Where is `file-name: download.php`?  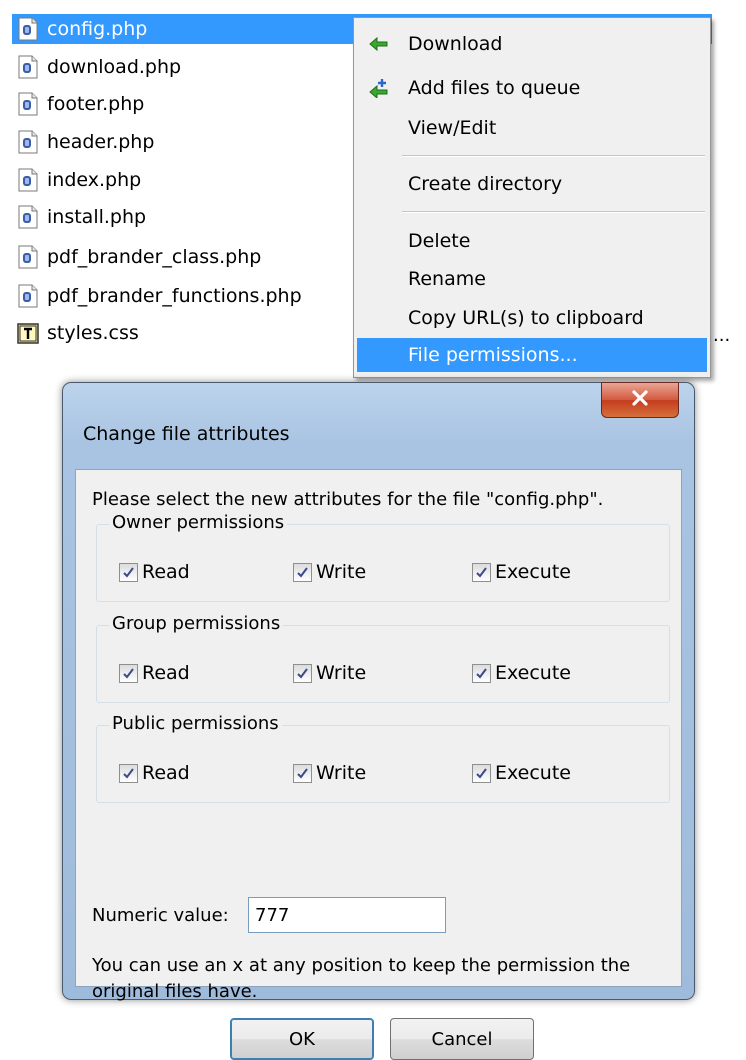
file-name: download.php is located at coordinates (114, 67).